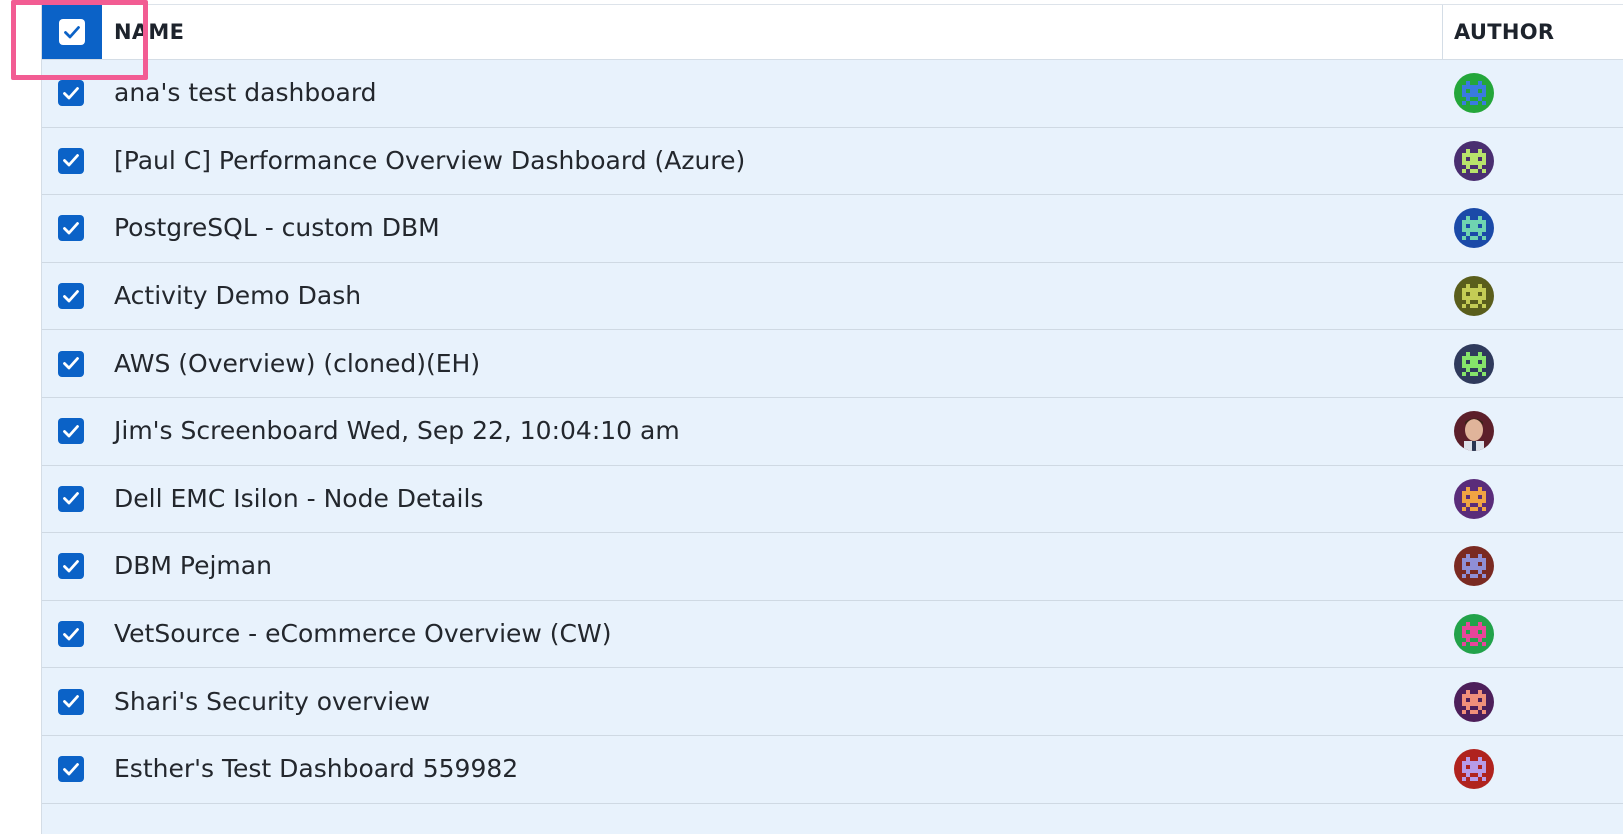  Describe the element at coordinates (832, 94) in the screenshot. I see `table-row: ana's test dashboard` at that location.